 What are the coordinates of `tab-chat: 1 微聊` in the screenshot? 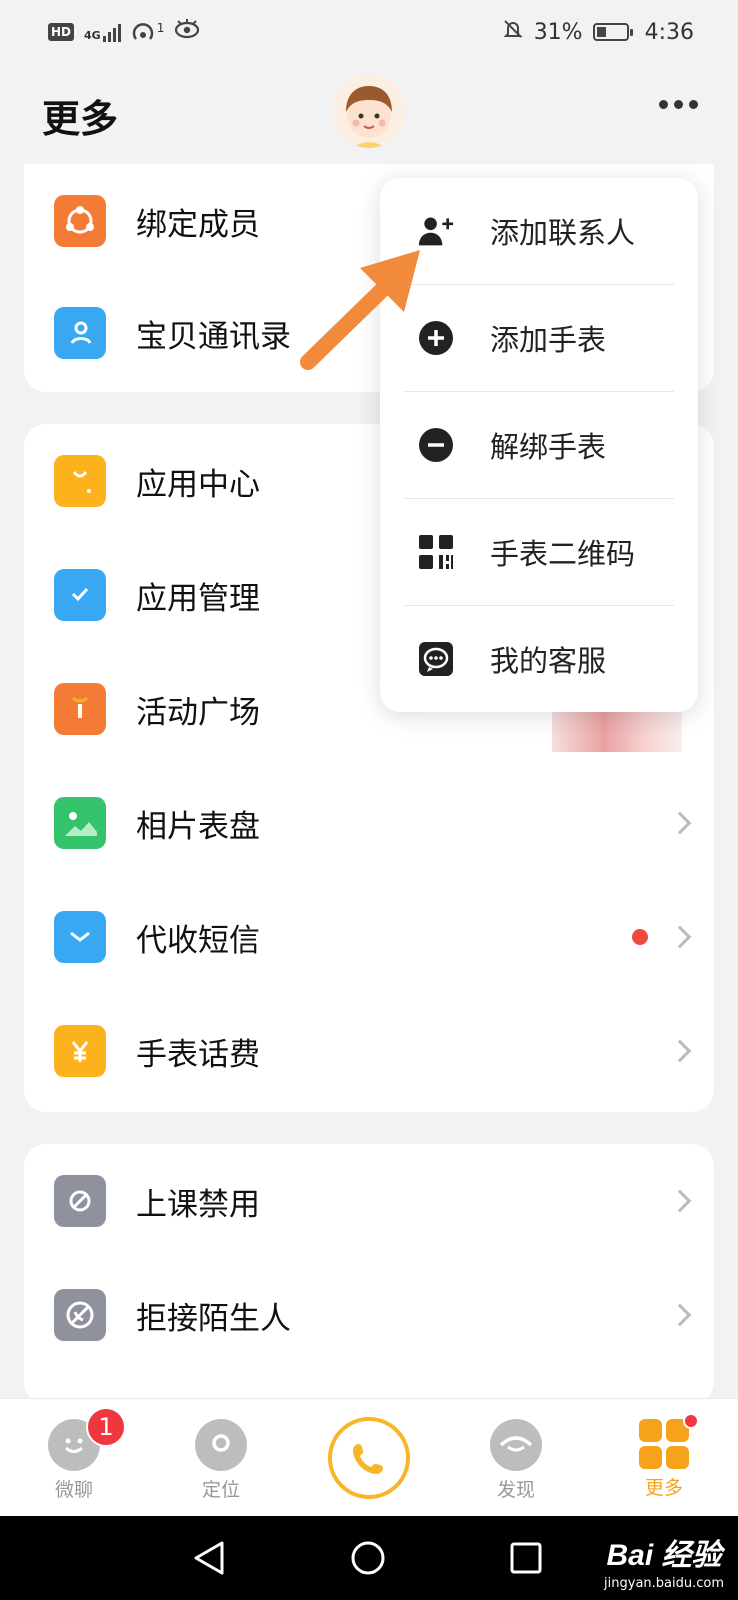 It's located at (75, 1454).